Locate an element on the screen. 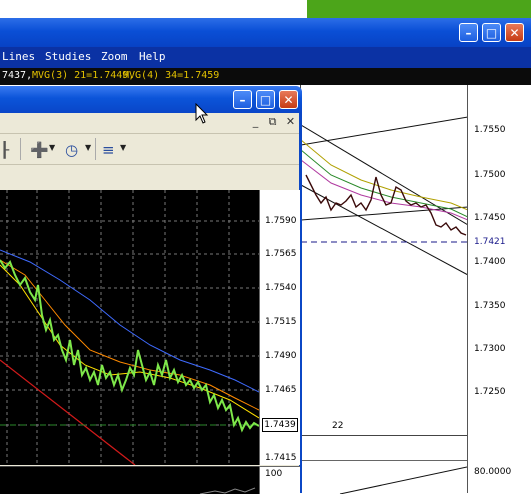 Image resolution: width=531 pixels, height=494 pixels. back-ma-purple-line is located at coordinates (384, 190).